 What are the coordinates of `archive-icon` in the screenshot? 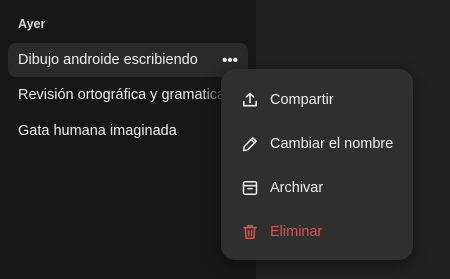 It's located at (250, 188).